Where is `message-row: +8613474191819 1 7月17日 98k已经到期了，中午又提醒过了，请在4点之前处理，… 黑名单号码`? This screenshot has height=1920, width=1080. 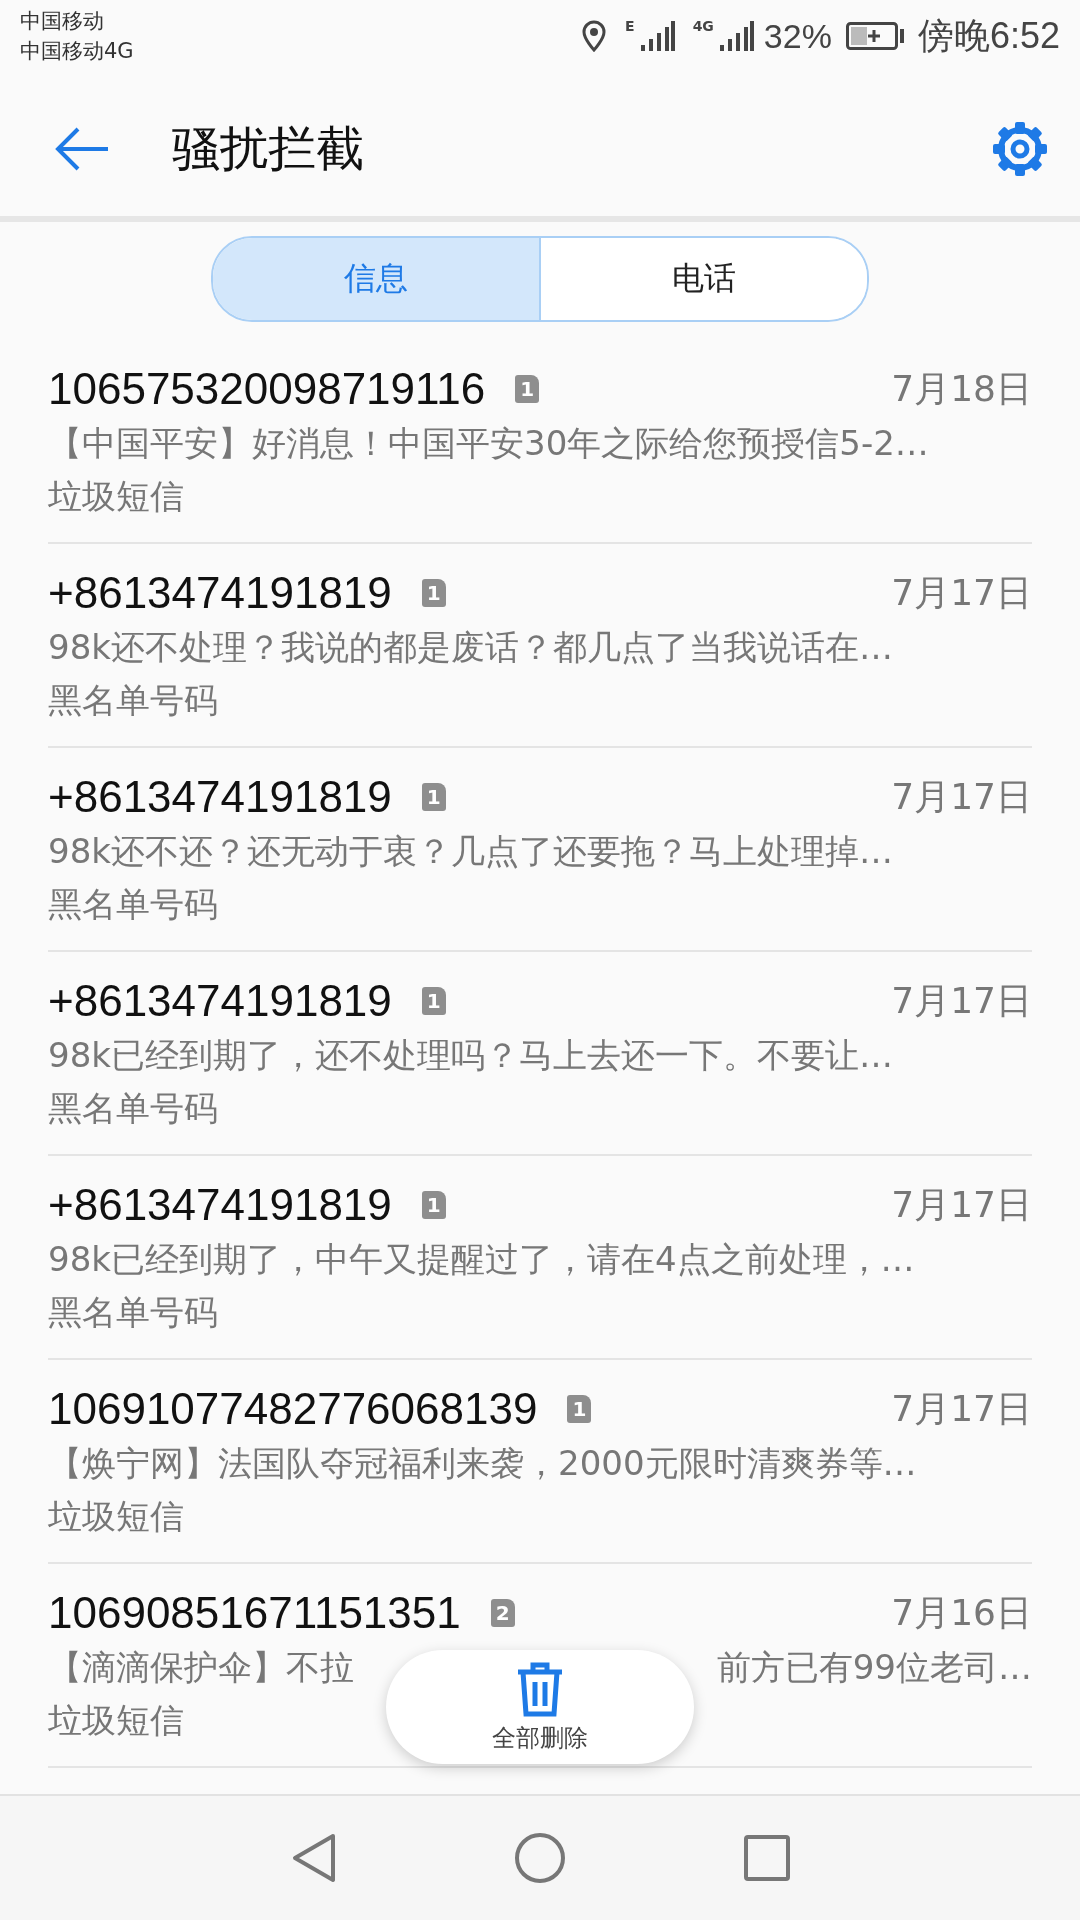
message-row: +8613474191819 1 7月17日 98k已经到期了，中午又提醒过了，请在4点之前处理，… 黑名单号码 is located at coordinates (540, 1258).